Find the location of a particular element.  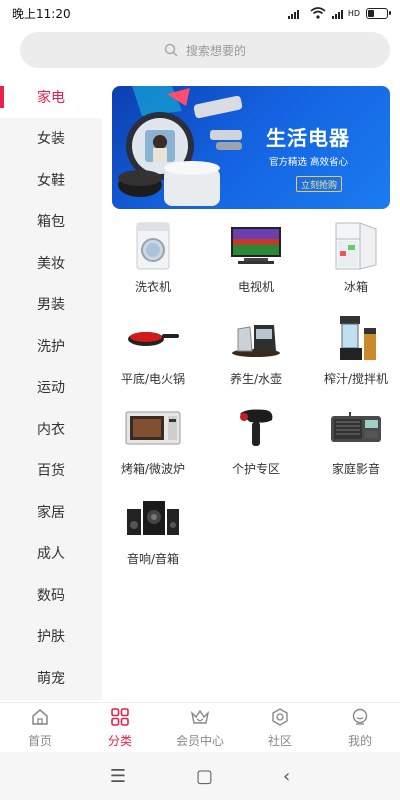

sidebar-item: 家电 is located at coordinates (51, 97).